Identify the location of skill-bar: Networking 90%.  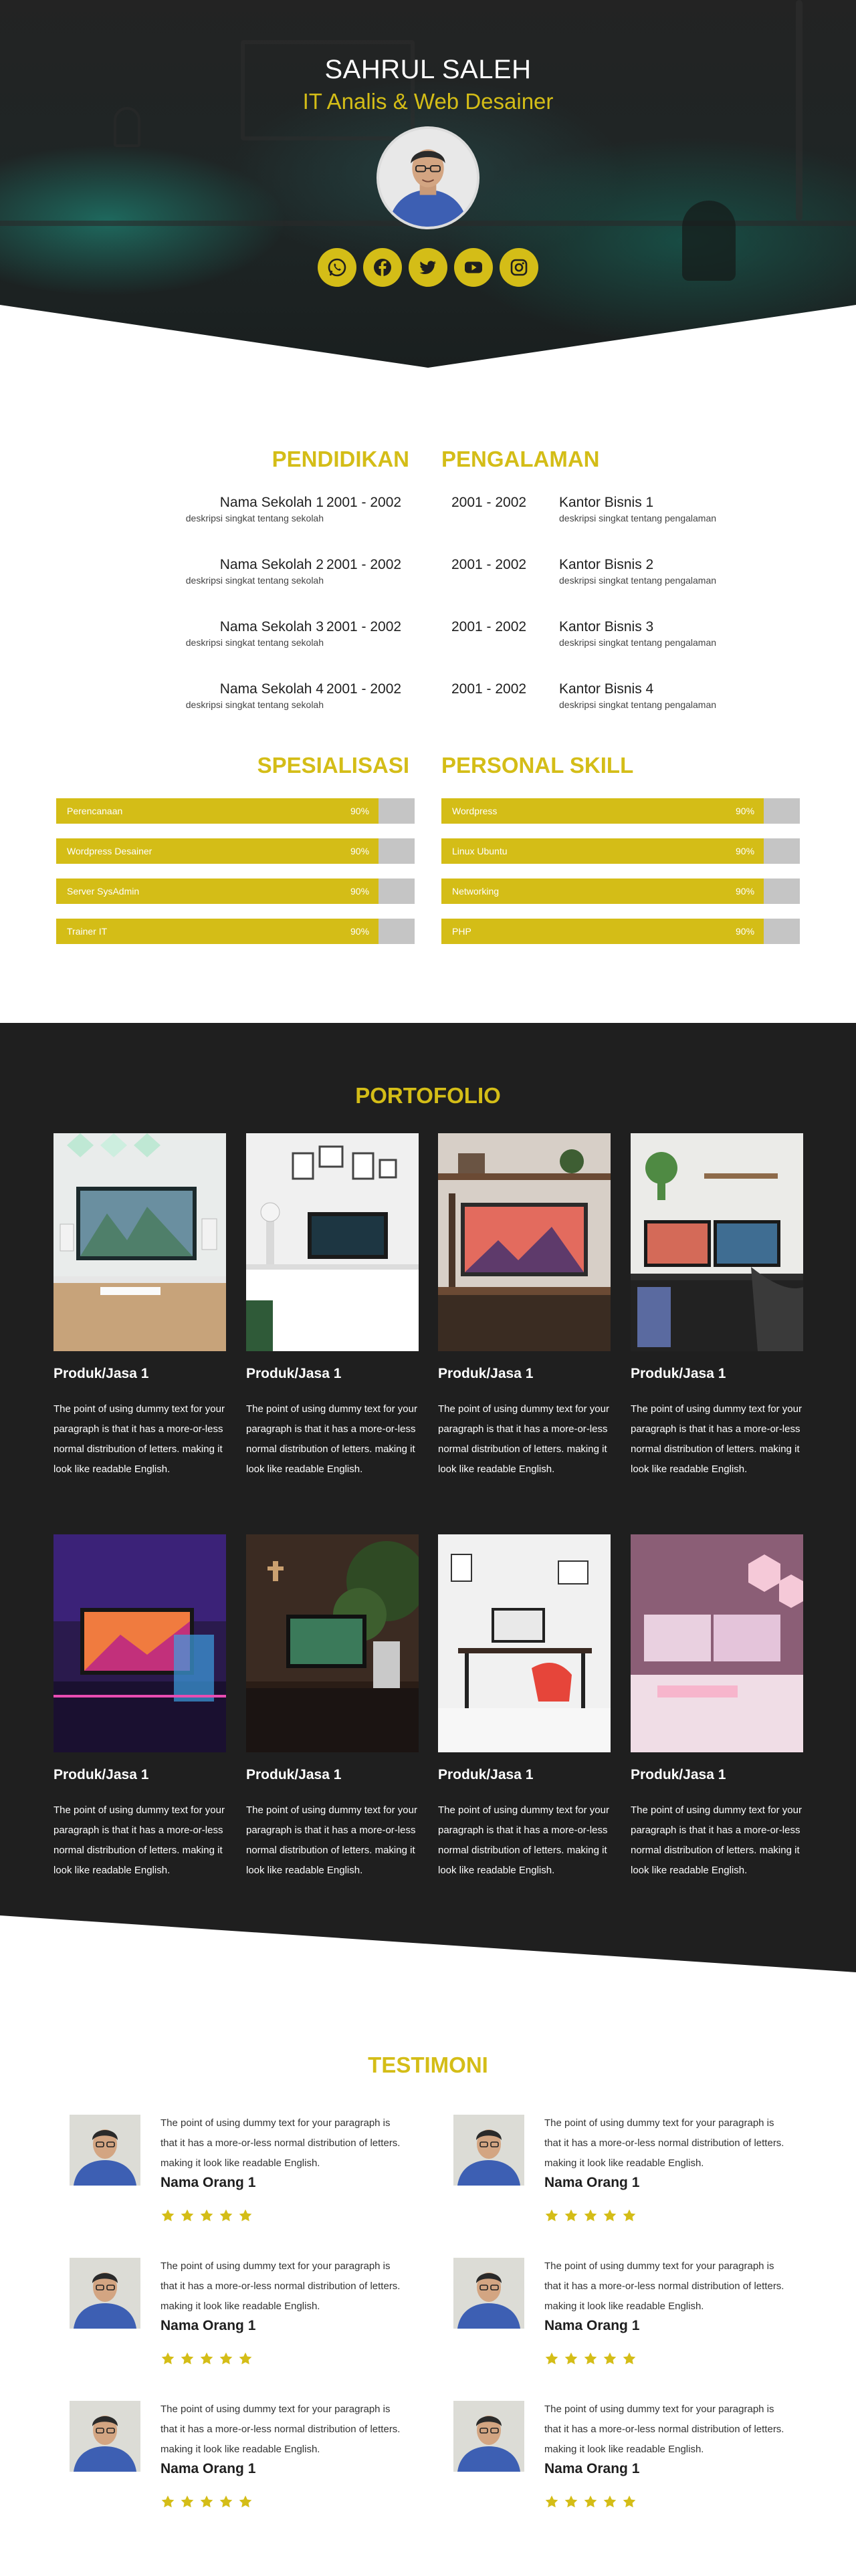
(620, 891).